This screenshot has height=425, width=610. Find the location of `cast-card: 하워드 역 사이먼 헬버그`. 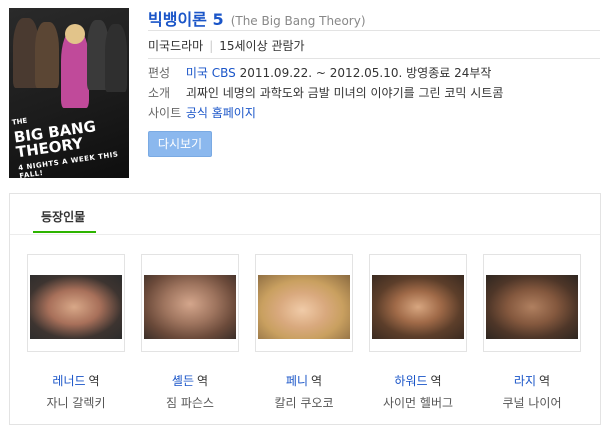

cast-card: 하워드 역 사이먼 헬버그 is located at coordinates (418, 332).